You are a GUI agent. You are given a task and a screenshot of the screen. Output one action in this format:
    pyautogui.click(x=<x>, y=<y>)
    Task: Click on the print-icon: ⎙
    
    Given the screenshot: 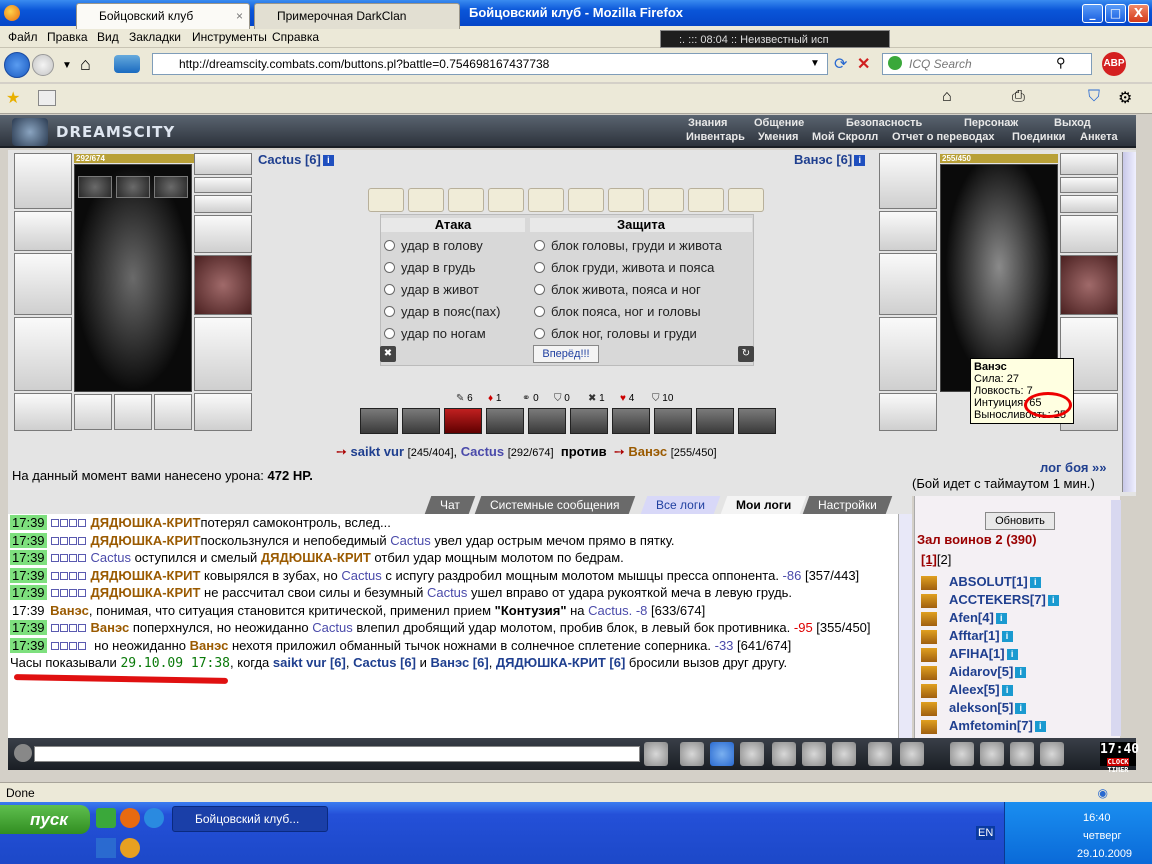 What is the action you would take?
    pyautogui.click(x=1018, y=97)
    